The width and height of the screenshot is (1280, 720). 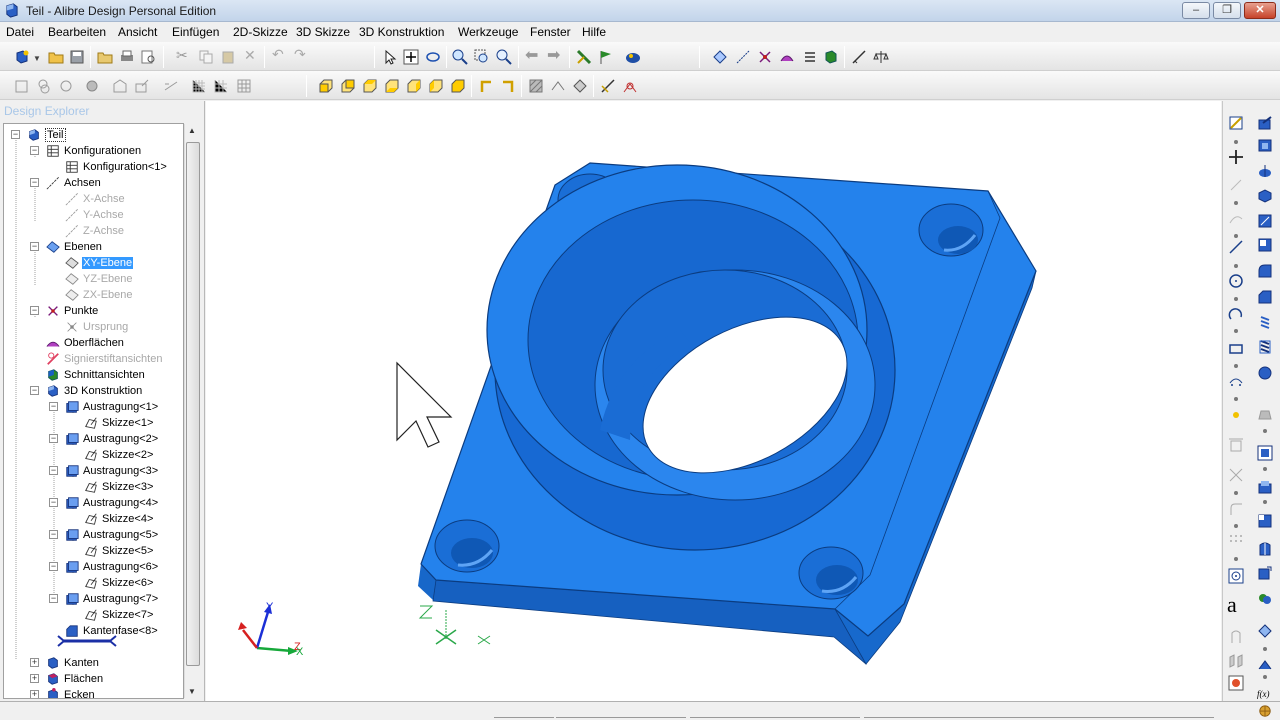 What do you see at coordinates (1236, 381) in the screenshot?
I see `ellipse-tool-icon` at bounding box center [1236, 381].